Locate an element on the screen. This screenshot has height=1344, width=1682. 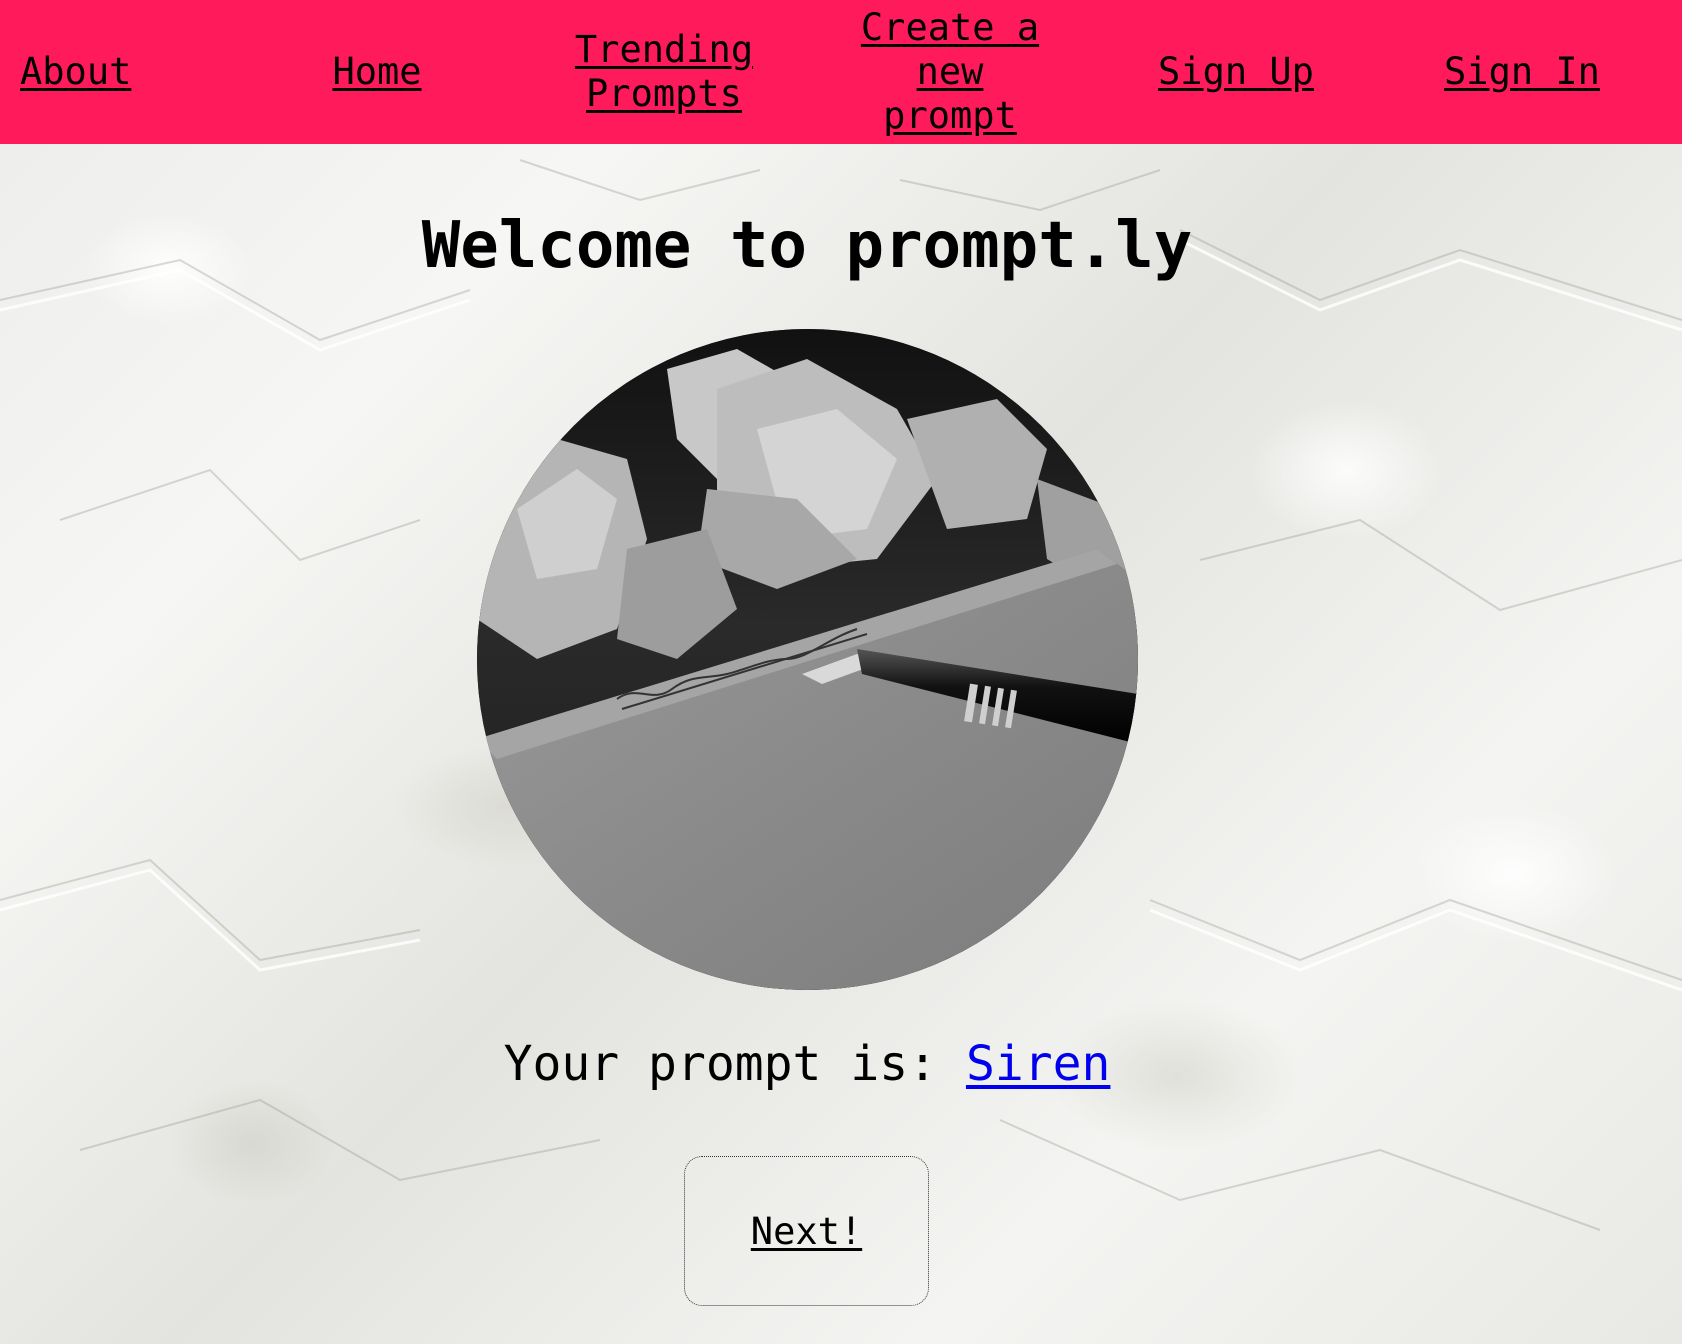
prompt-line: Your prompt is: Siren is located at coordinates (807, 1064).